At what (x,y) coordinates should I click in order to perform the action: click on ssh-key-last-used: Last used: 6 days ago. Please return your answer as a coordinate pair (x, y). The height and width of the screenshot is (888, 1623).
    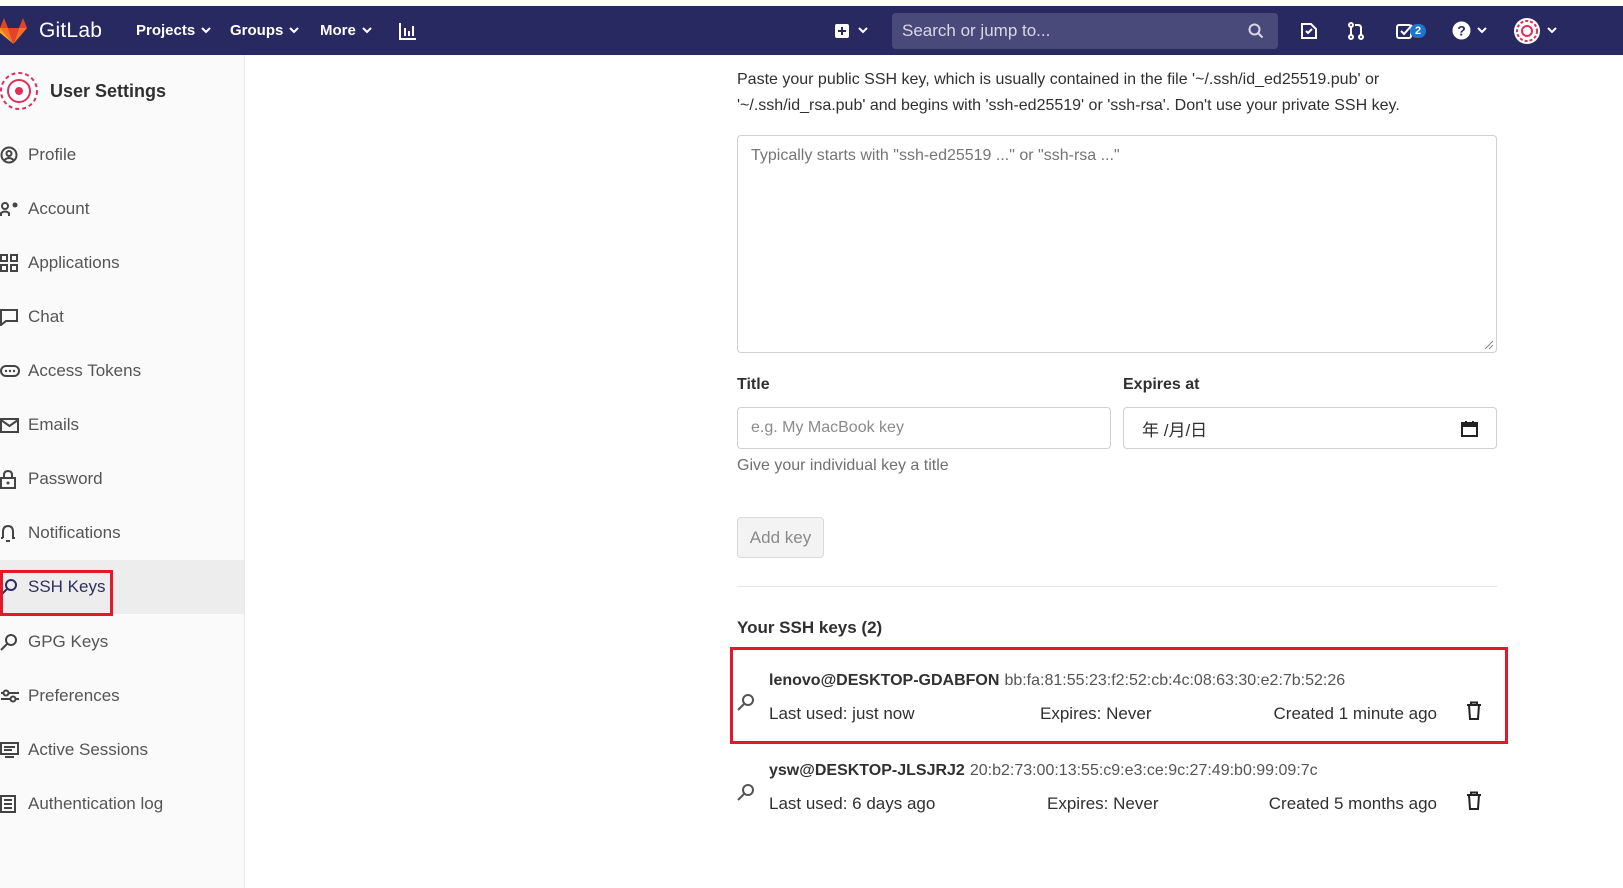
    Looking at the image, I should click on (852, 803).